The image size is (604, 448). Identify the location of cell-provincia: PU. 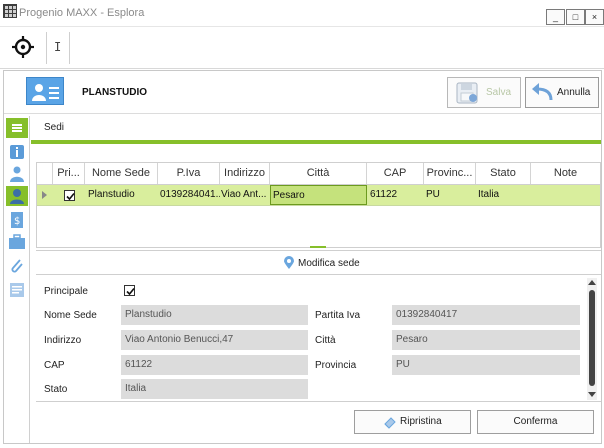
(450, 195).